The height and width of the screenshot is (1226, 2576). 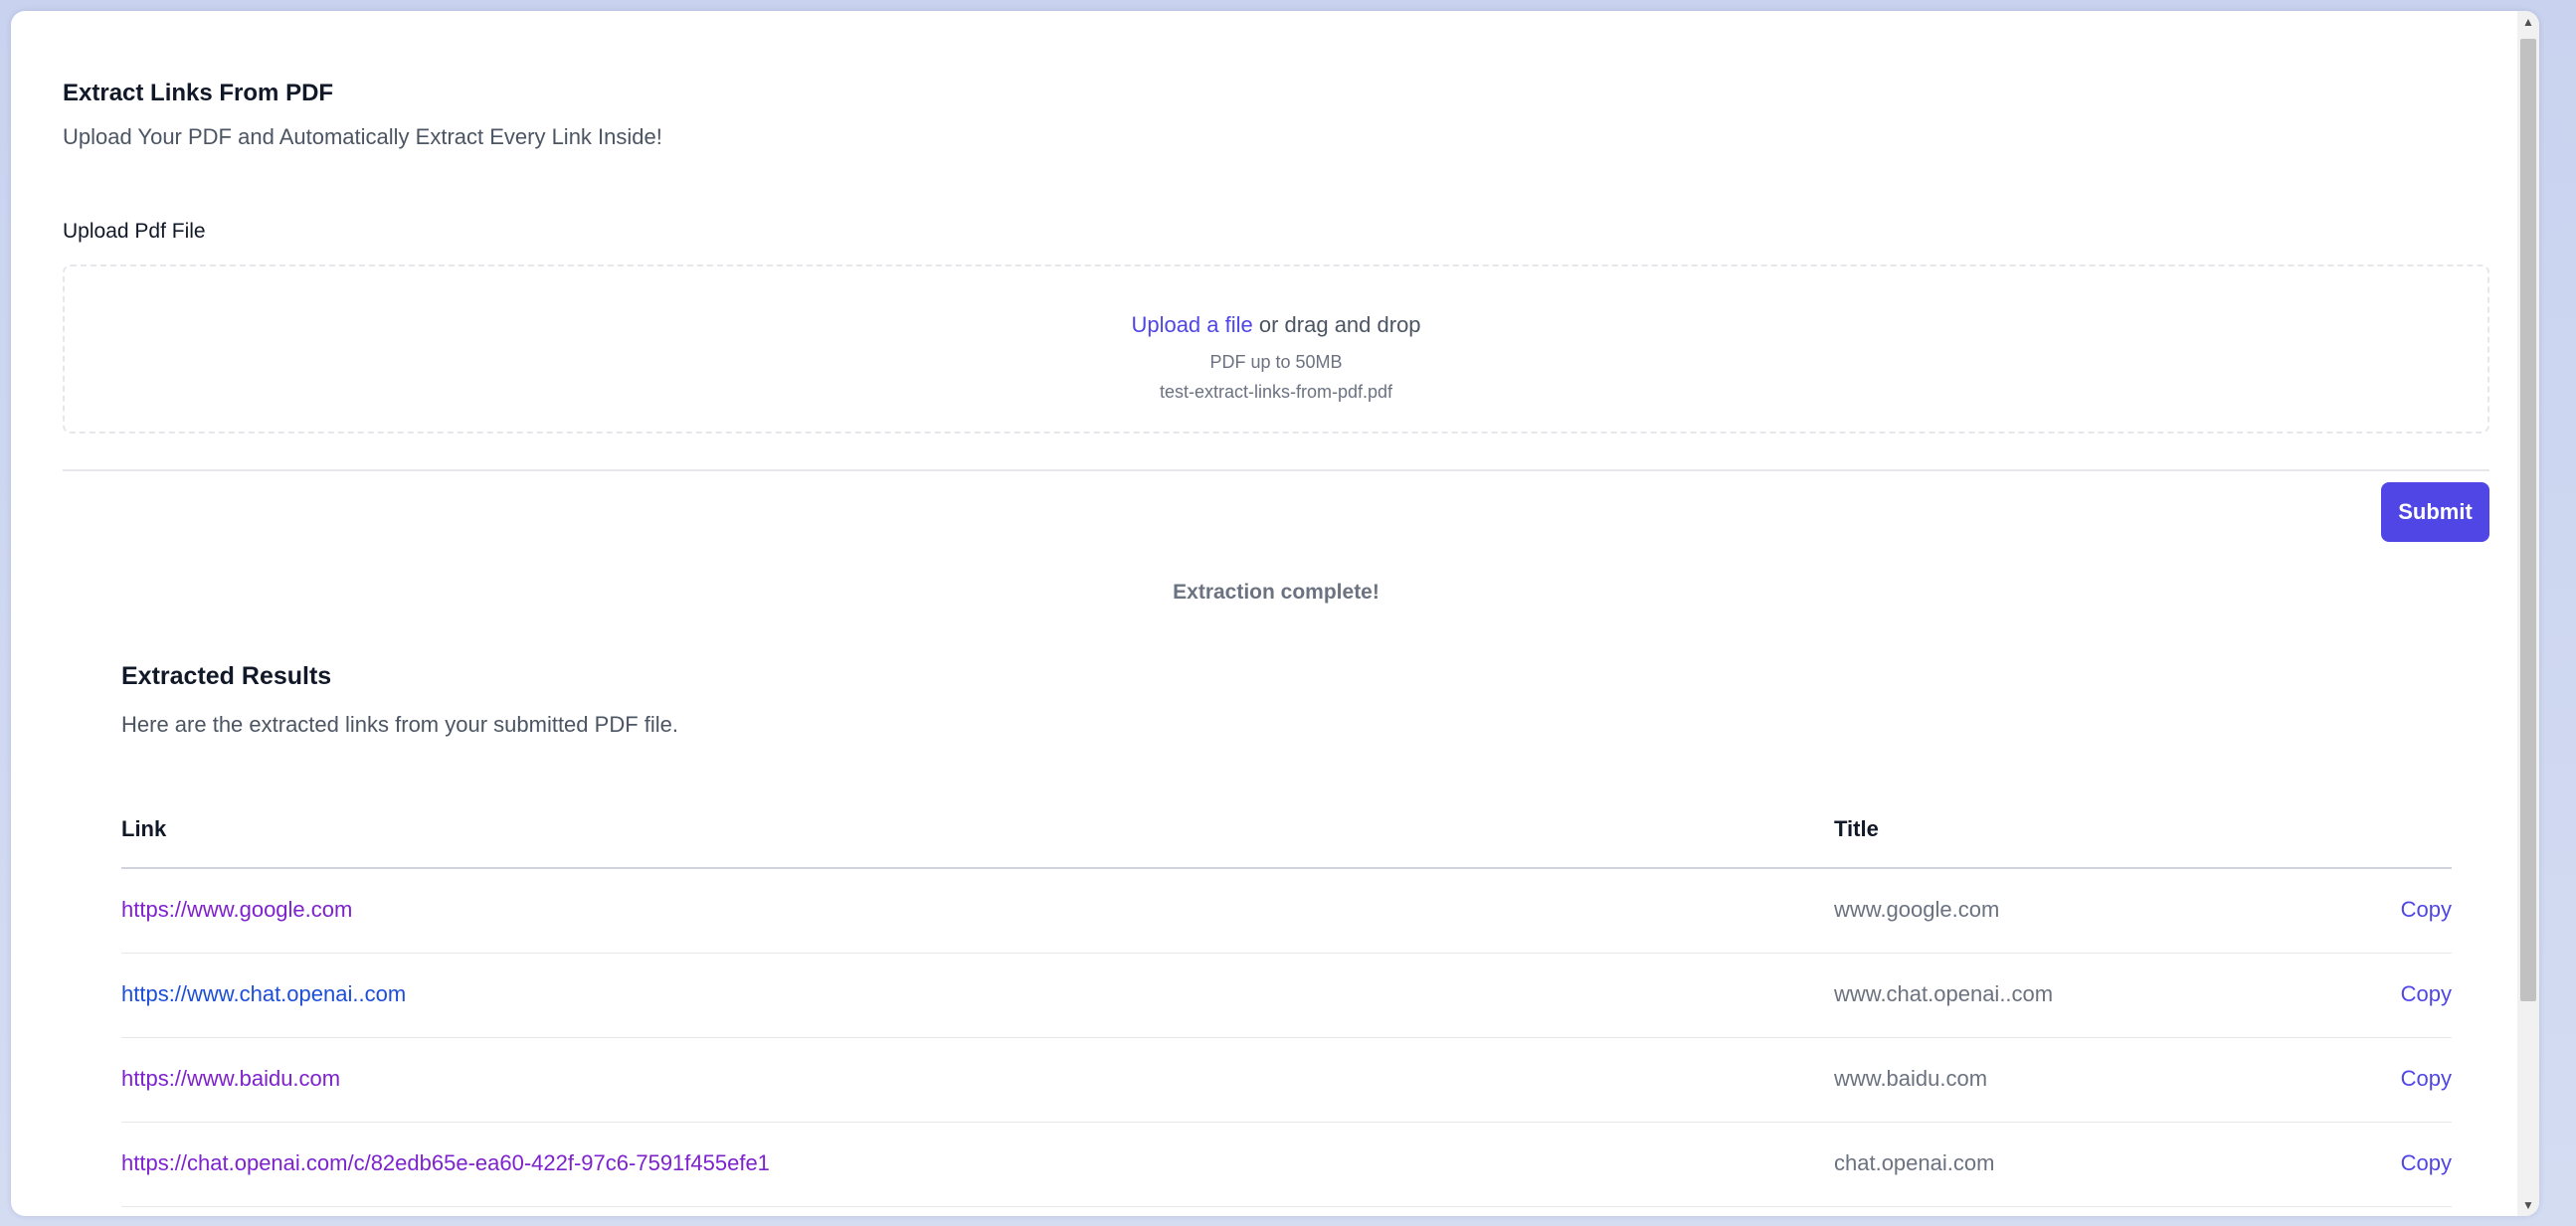 What do you see at coordinates (236, 910) in the screenshot?
I see `row-link: https://www.google.com` at bounding box center [236, 910].